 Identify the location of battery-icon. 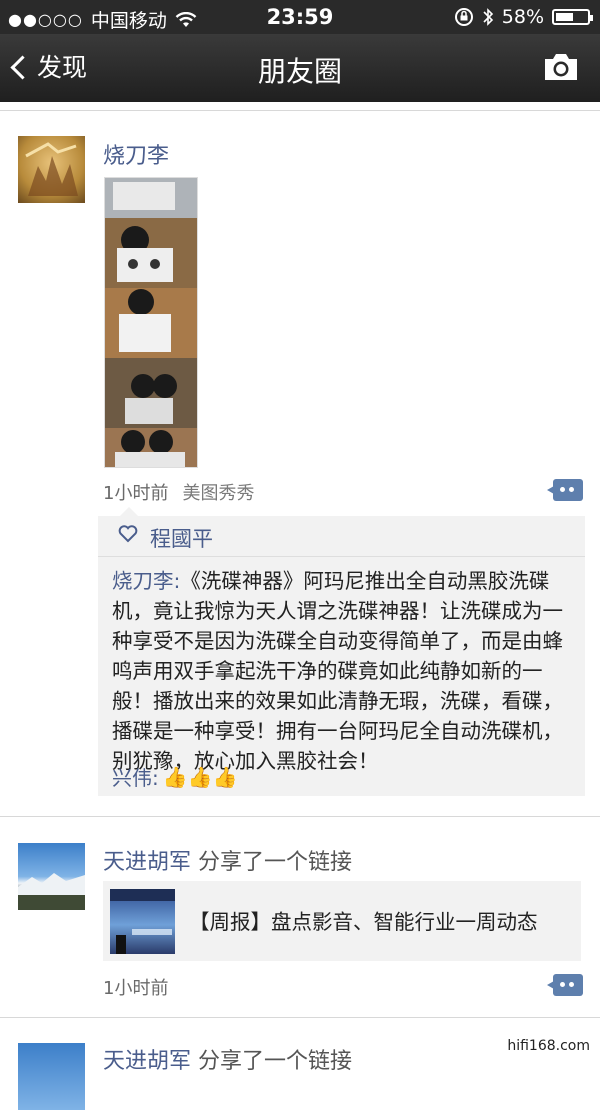
(572, 17).